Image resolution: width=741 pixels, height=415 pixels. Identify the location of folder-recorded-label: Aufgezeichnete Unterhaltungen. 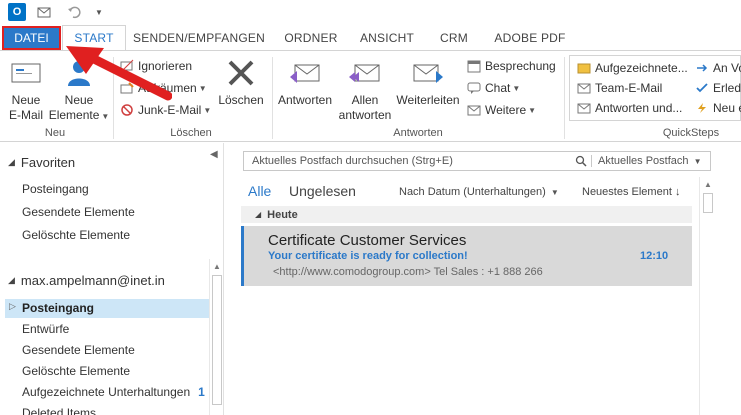
(106, 392).